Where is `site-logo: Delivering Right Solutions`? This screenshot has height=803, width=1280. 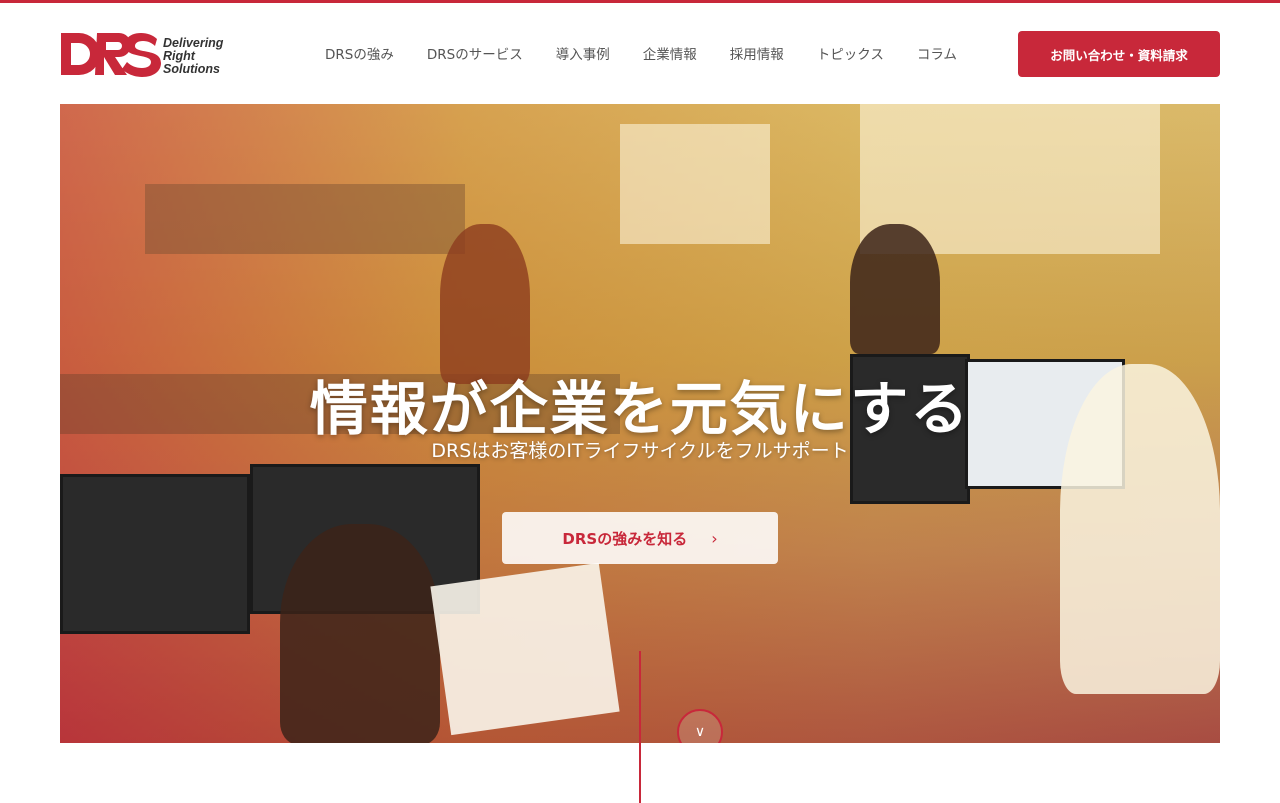
site-logo: Delivering Right Solutions is located at coordinates (154, 56).